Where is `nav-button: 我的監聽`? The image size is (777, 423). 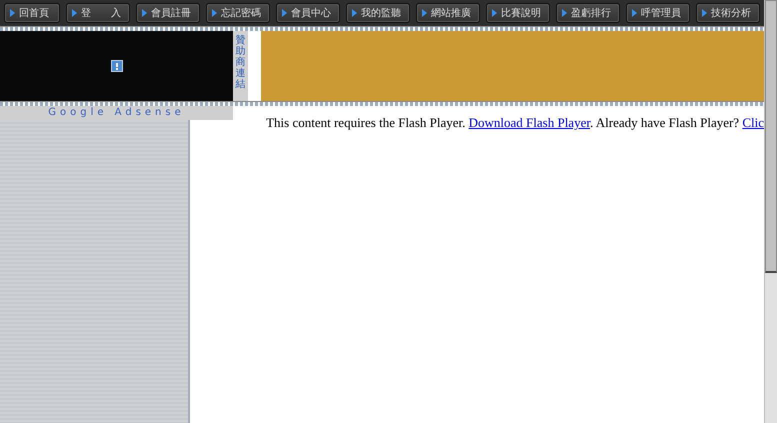 nav-button: 我的監聽 is located at coordinates (378, 13).